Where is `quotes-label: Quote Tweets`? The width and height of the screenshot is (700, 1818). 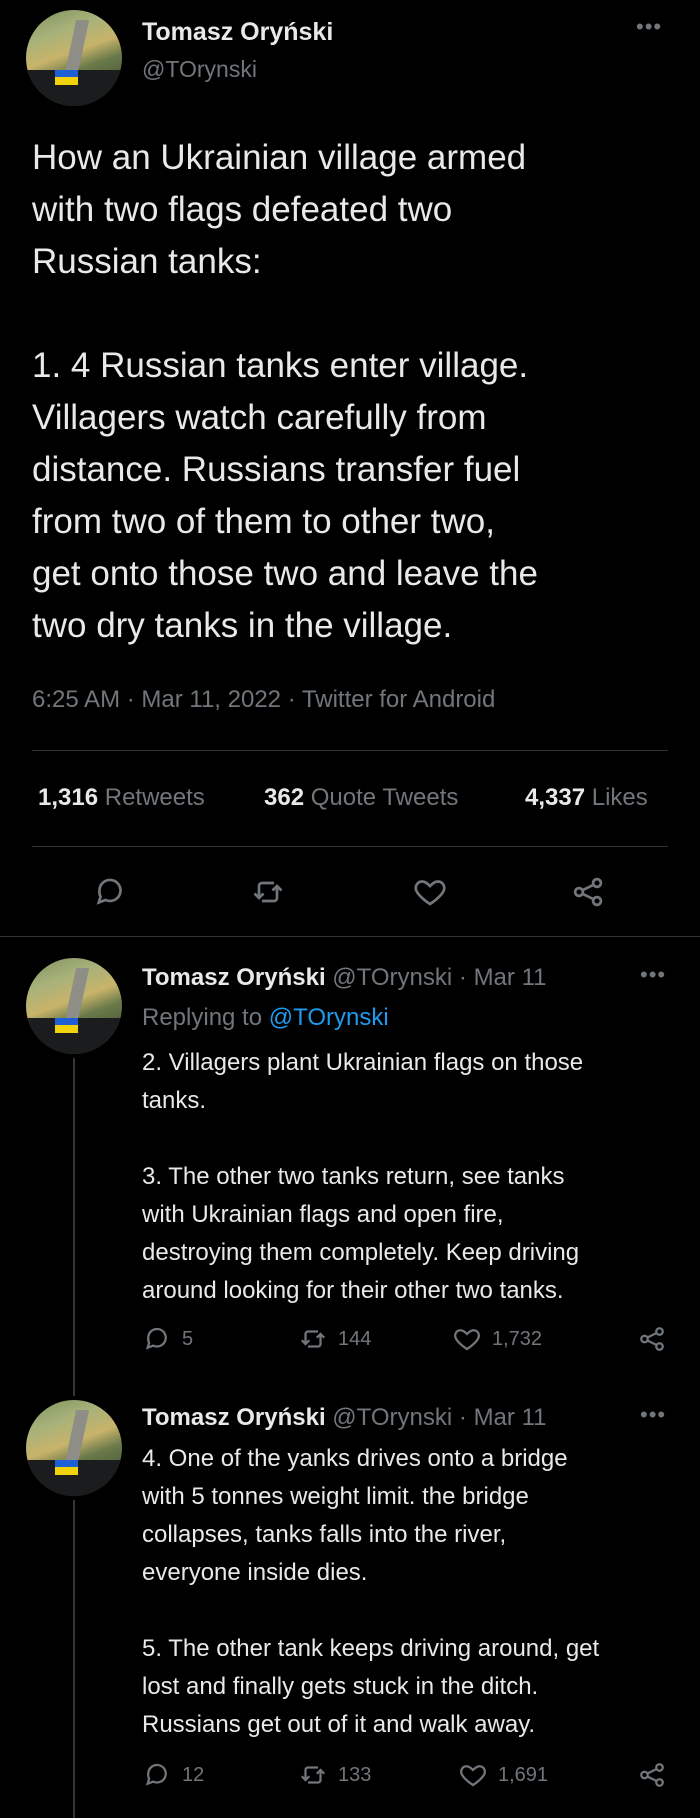
quotes-label: Quote Tweets is located at coordinates (384, 797).